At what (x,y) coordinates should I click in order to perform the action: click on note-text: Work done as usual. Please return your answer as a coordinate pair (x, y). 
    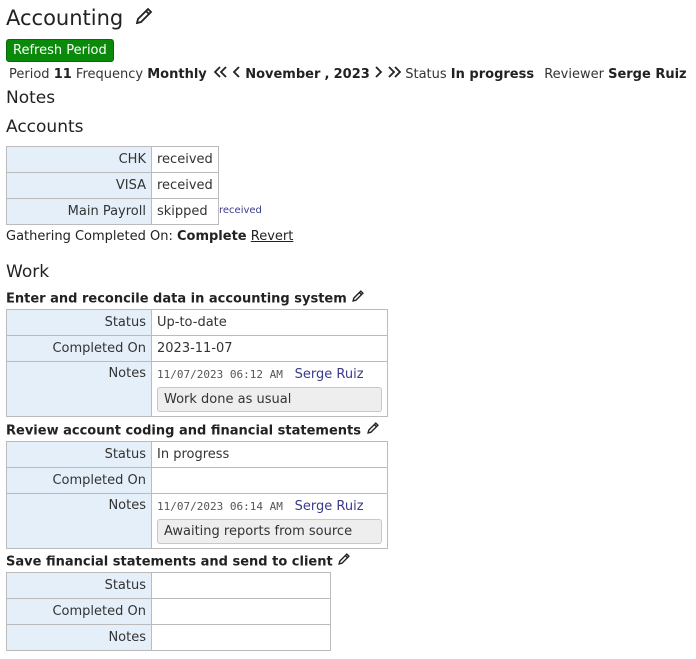
    Looking at the image, I should click on (269, 399).